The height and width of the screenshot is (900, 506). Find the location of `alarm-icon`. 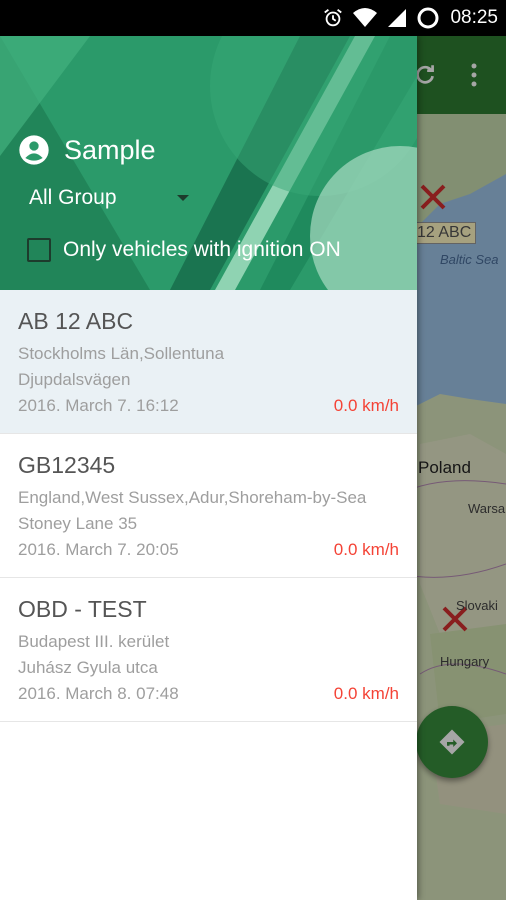

alarm-icon is located at coordinates (333, 18).